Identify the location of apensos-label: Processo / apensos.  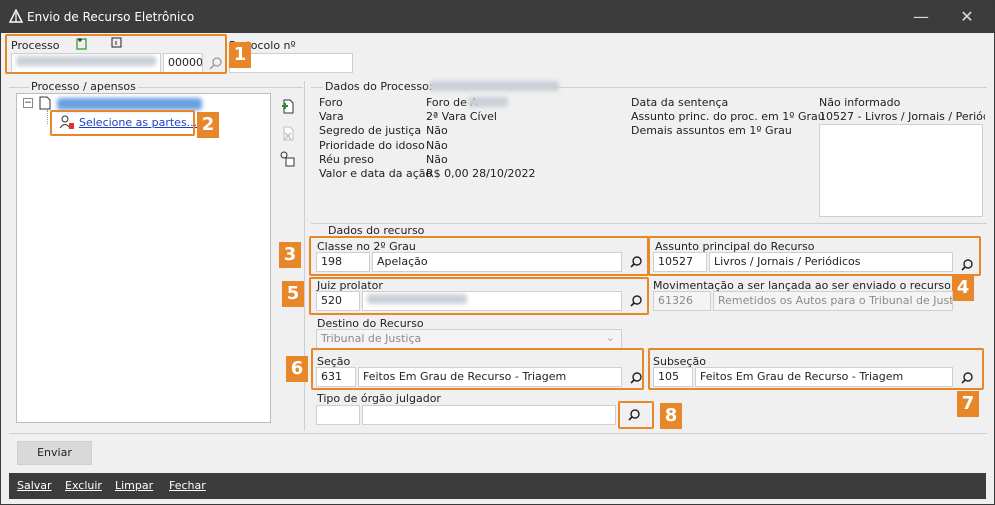
(83, 86).